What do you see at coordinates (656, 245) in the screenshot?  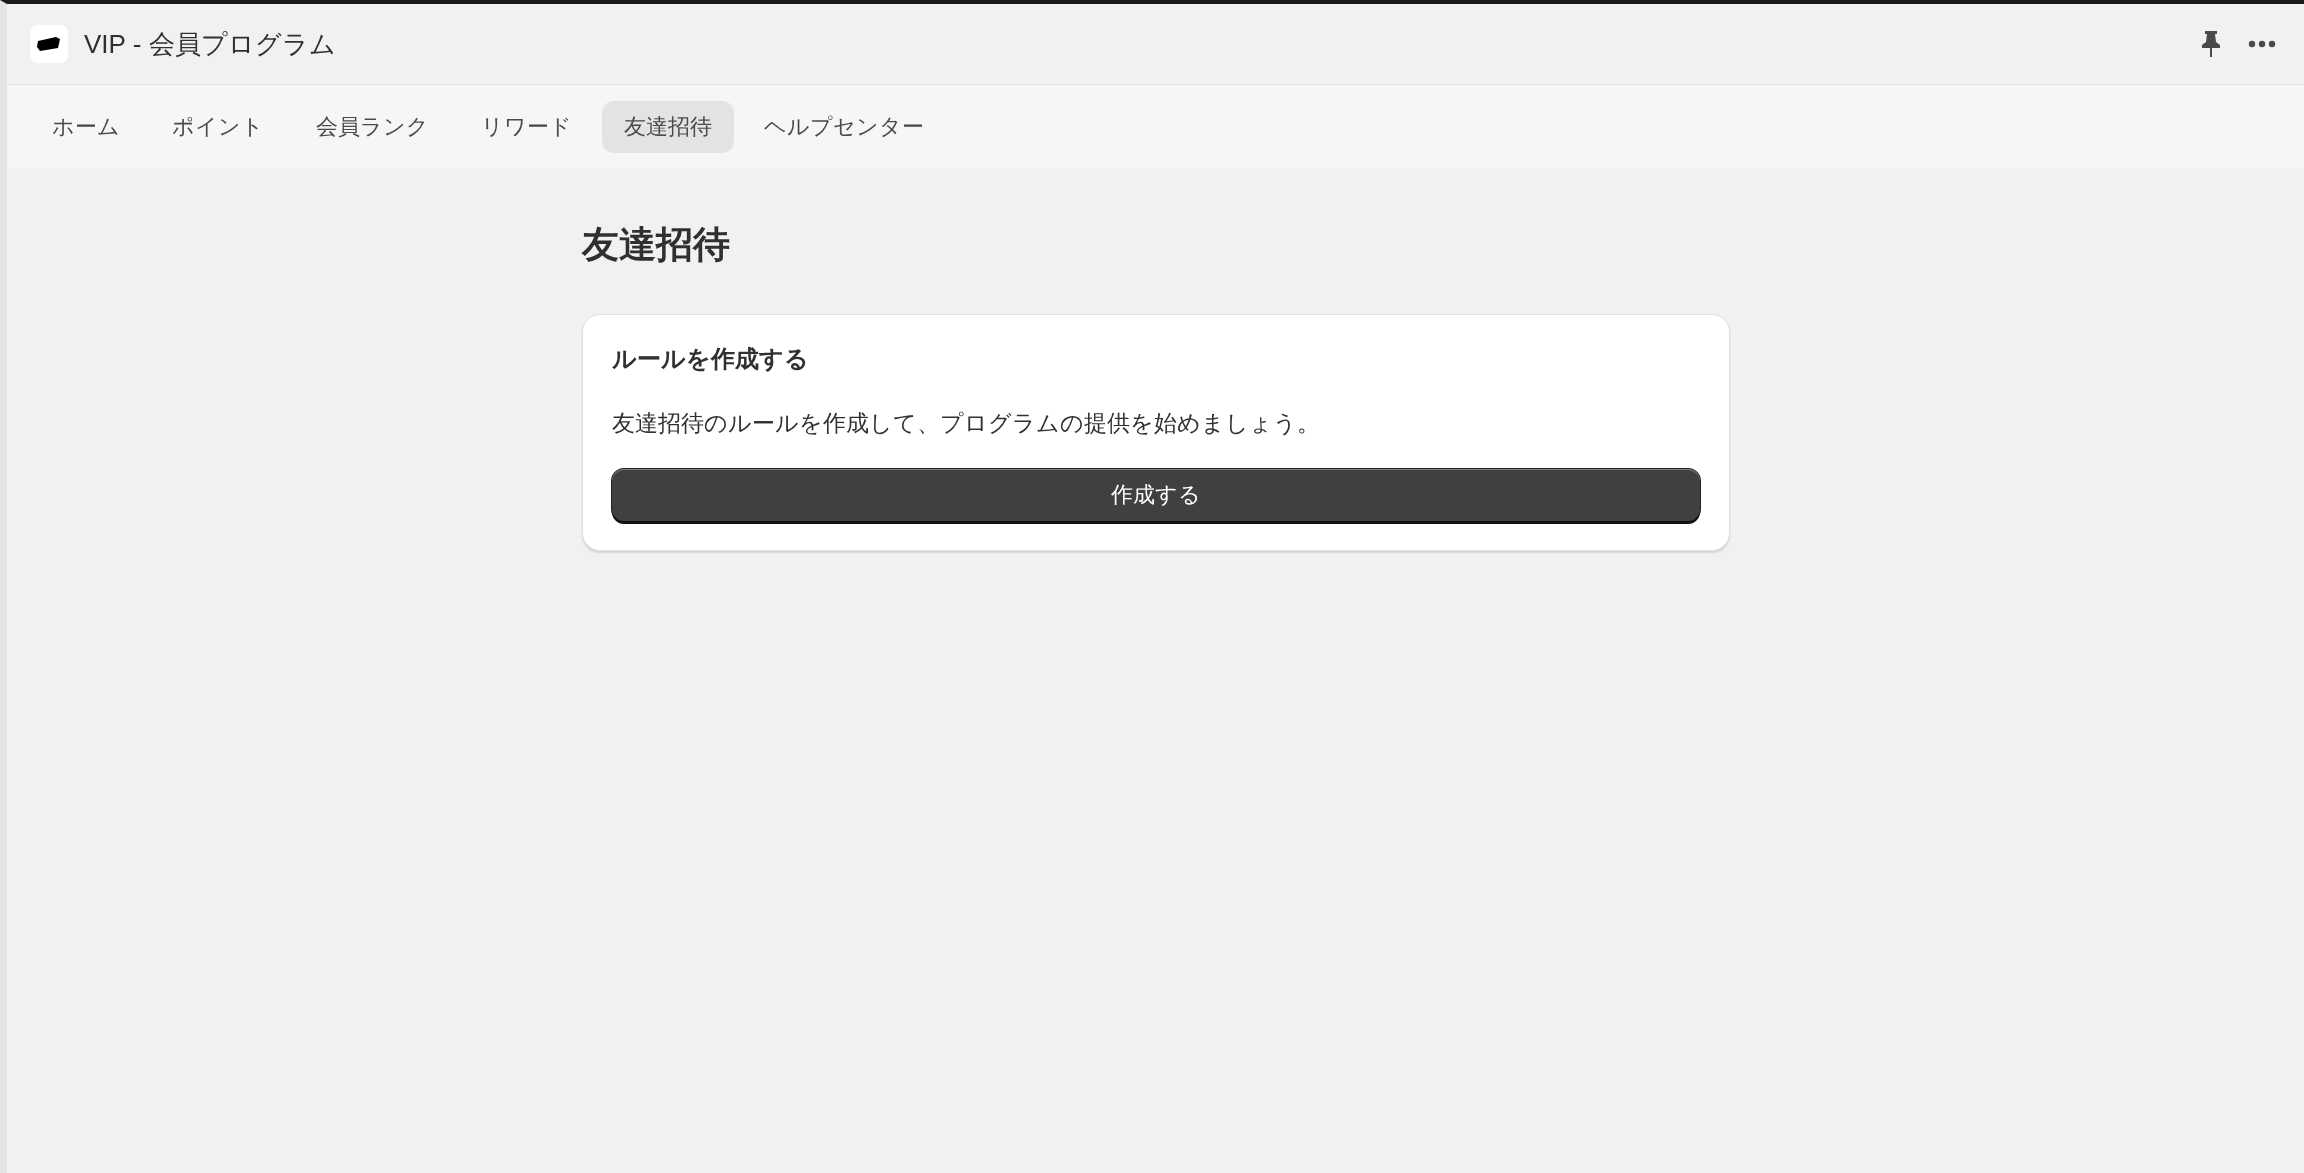 I see `page-title: 友達招待` at bounding box center [656, 245].